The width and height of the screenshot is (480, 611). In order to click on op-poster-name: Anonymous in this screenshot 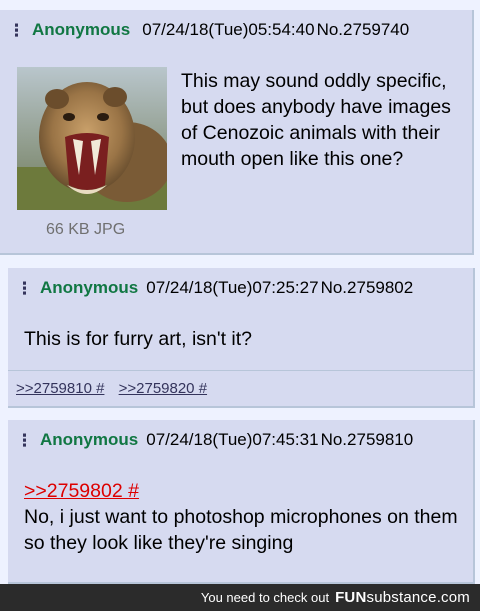, I will do `click(81, 29)`.